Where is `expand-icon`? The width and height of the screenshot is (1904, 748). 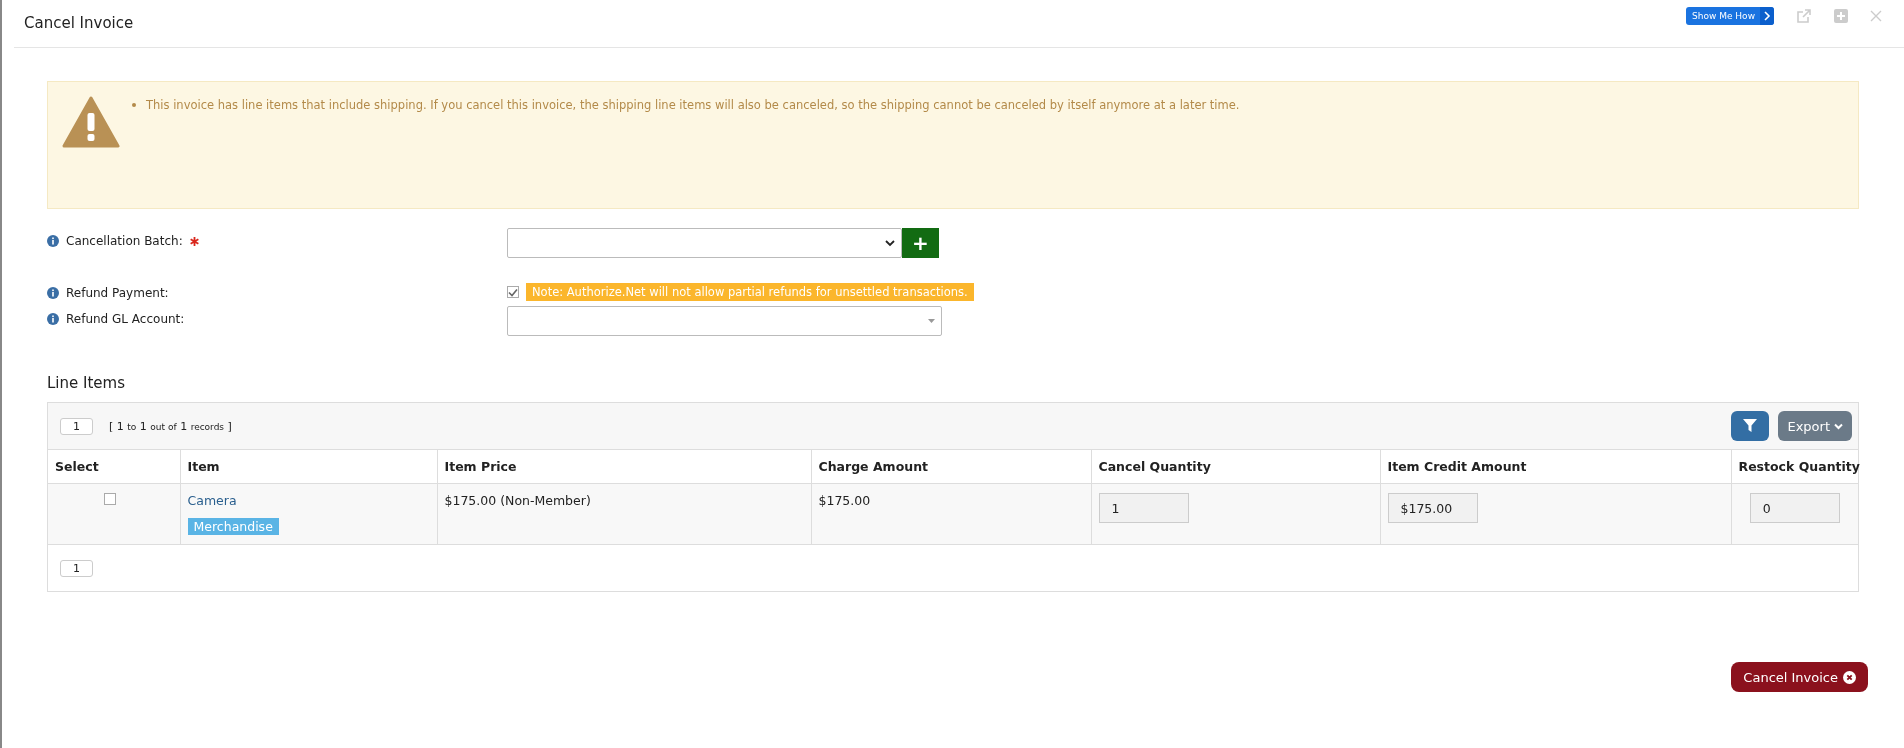 expand-icon is located at coordinates (1841, 16).